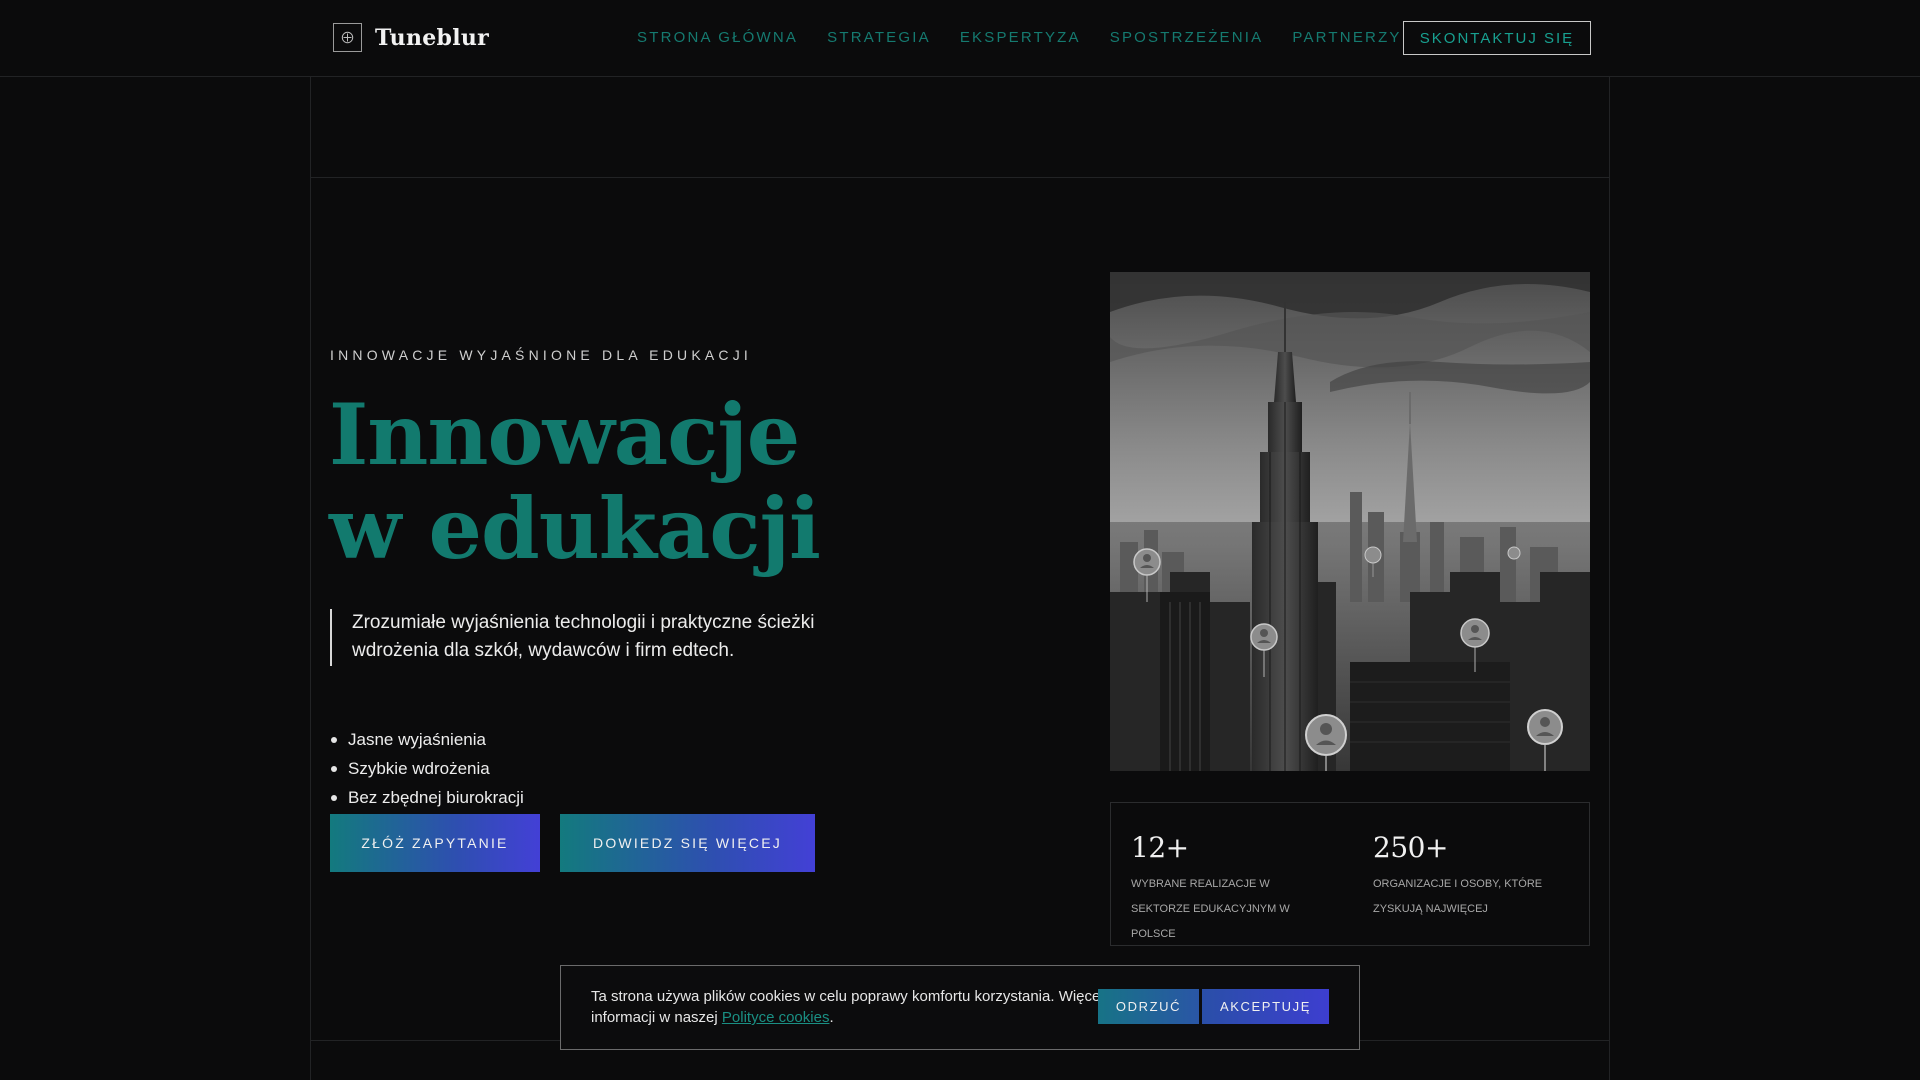 The width and height of the screenshot is (1920, 1080). What do you see at coordinates (1497, 38) in the screenshot?
I see `contact-button: SKONTAKTUJ SIĘ` at bounding box center [1497, 38].